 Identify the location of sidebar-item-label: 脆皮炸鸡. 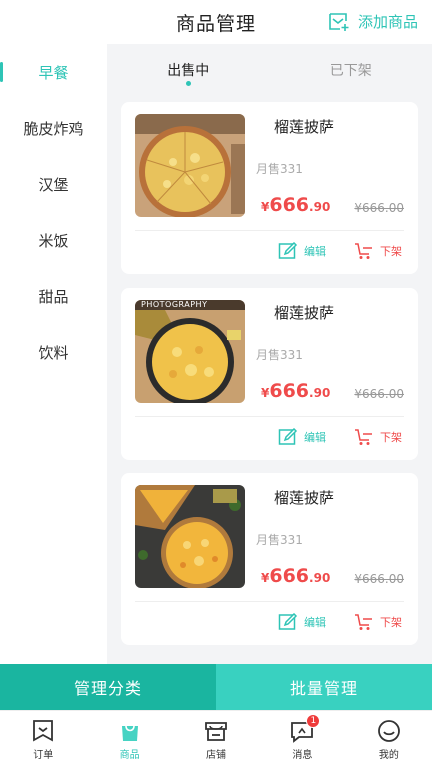
(53, 128).